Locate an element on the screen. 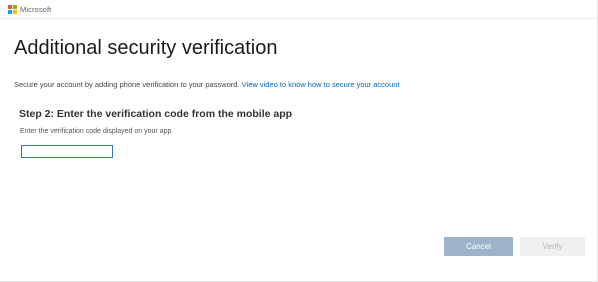 This screenshot has width=598, height=282. logo-square-blue is located at coordinates (10, 12).